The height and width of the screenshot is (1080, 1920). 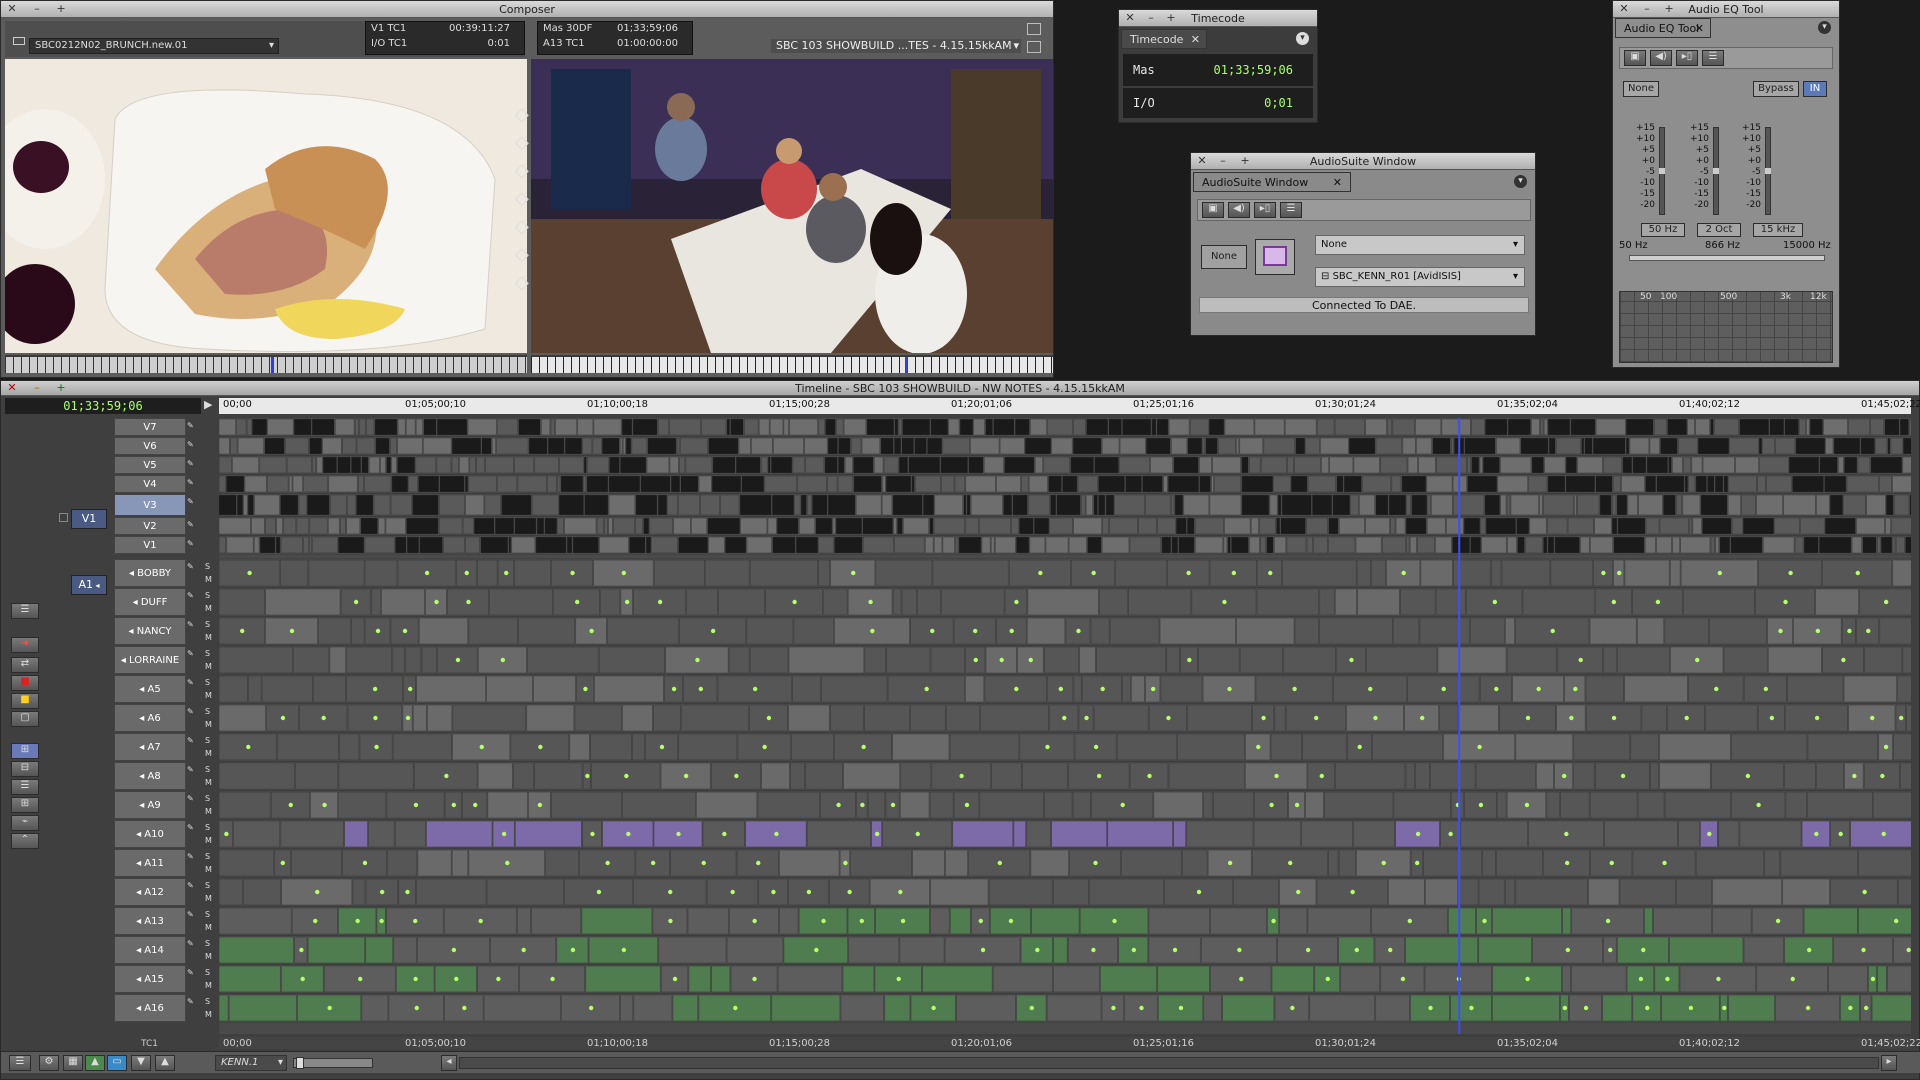 What do you see at coordinates (25, 751) in the screenshot?
I see `segment-mode-icon: ⊞` at bounding box center [25, 751].